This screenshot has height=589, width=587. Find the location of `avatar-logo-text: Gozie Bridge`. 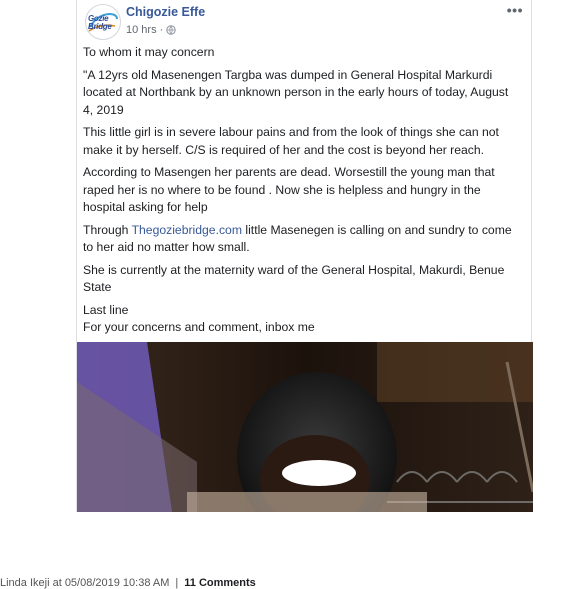

avatar-logo-text: Gozie Bridge is located at coordinates (100, 22).